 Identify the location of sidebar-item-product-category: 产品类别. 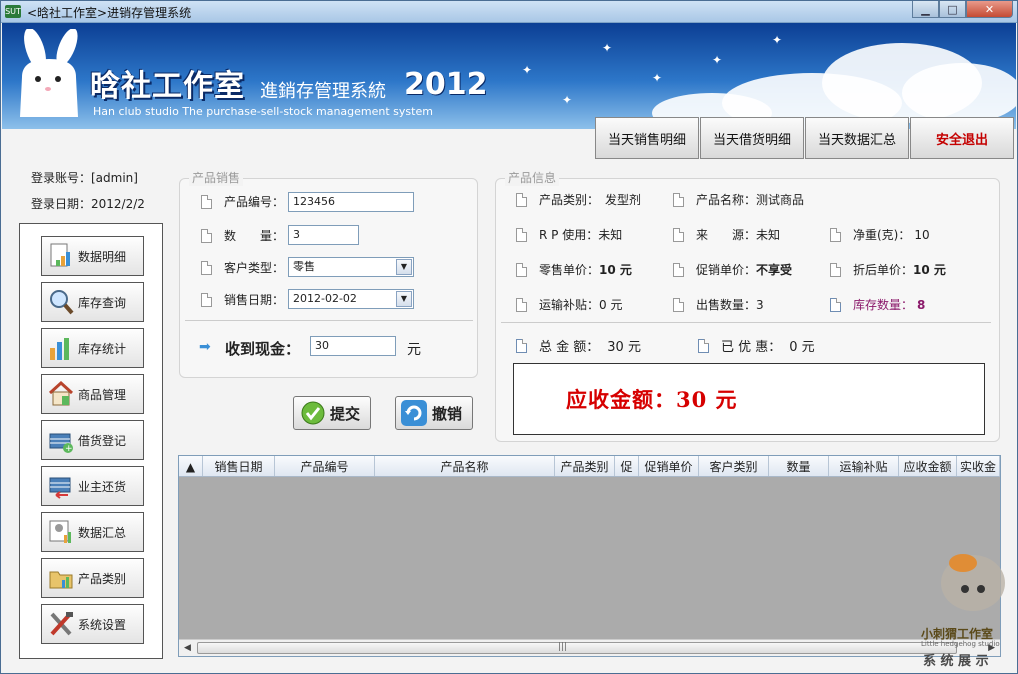
(92, 578).